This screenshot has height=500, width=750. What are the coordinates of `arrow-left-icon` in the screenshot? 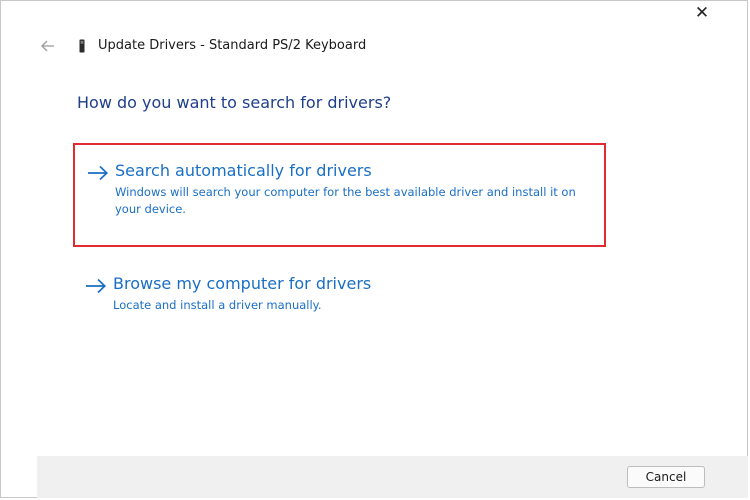 It's located at (47, 46).